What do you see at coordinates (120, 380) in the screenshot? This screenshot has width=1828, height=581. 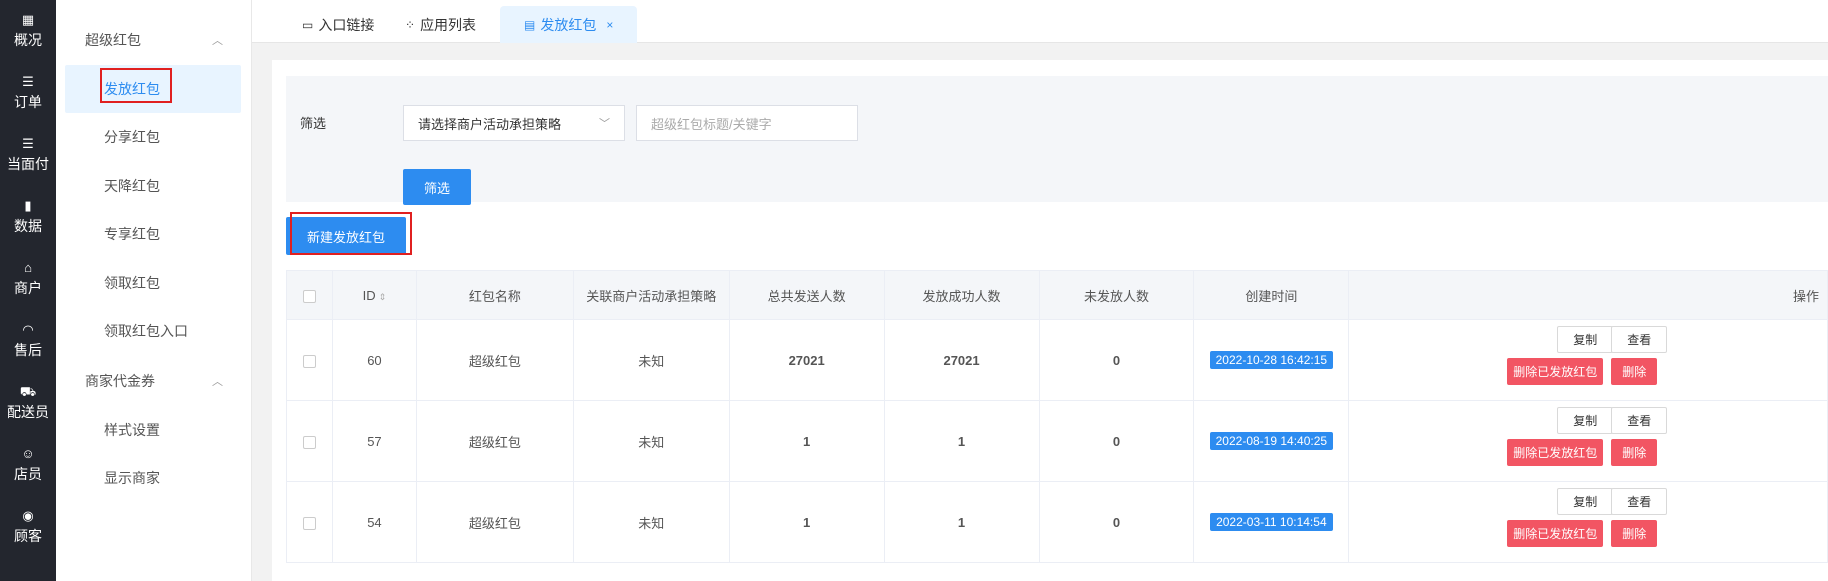 I see `menu-group-label: 商家代金券` at bounding box center [120, 380].